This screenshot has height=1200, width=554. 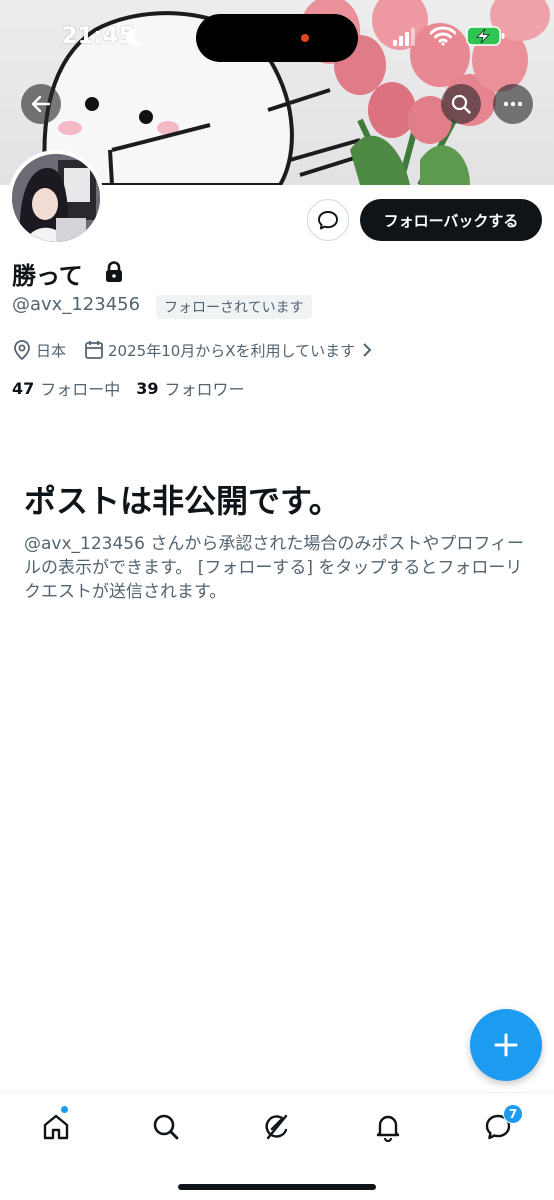 What do you see at coordinates (182, 501) in the screenshot?
I see `private-notice-title: ポストは非公開です。` at bounding box center [182, 501].